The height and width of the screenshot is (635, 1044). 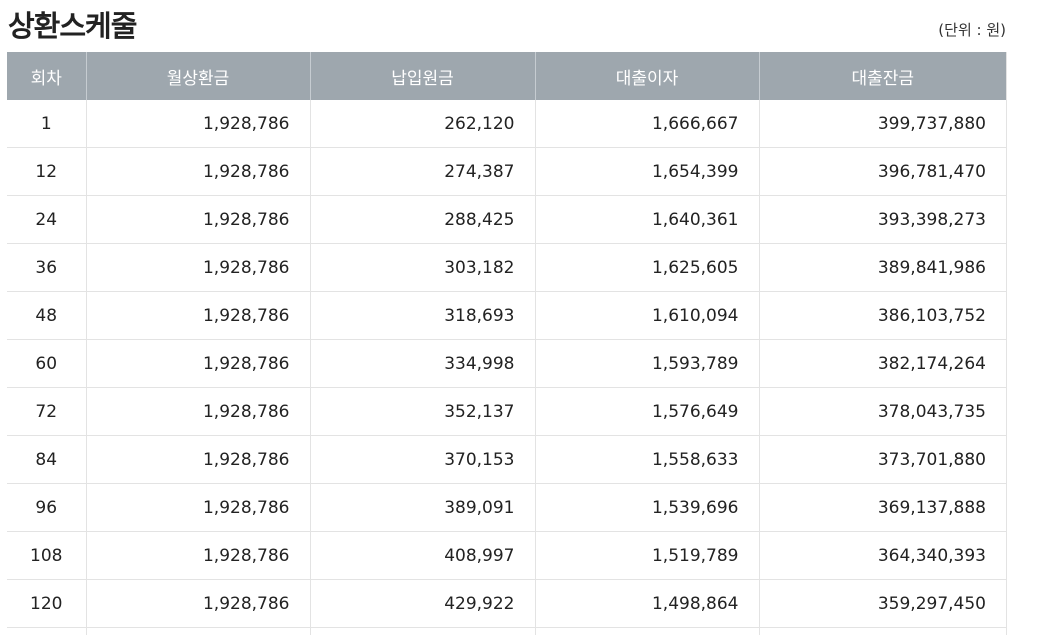 What do you see at coordinates (72, 26) in the screenshot?
I see `page-title: 상환스케줄` at bounding box center [72, 26].